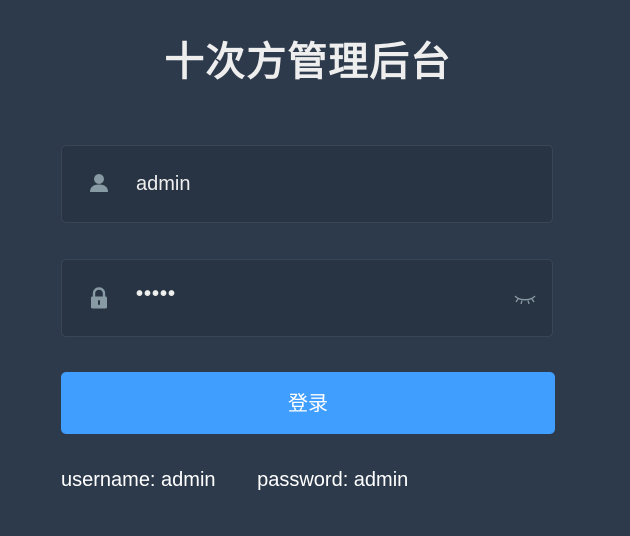 The width and height of the screenshot is (630, 536). Describe the element at coordinates (525, 299) in the screenshot. I see `eye-closed-icon` at that location.